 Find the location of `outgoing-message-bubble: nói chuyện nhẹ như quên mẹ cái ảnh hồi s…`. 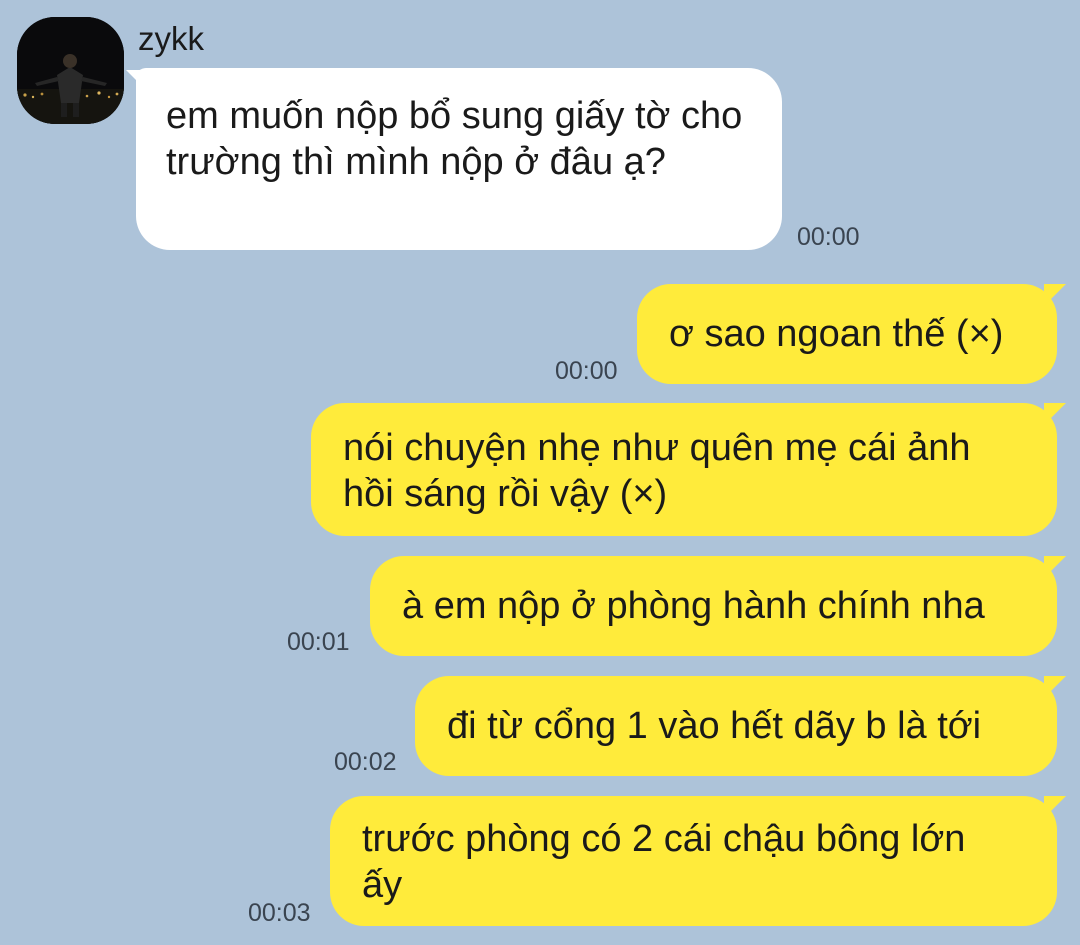

outgoing-message-bubble: nói chuyện nhẹ như quên mẹ cái ảnh hồi s… is located at coordinates (684, 469).